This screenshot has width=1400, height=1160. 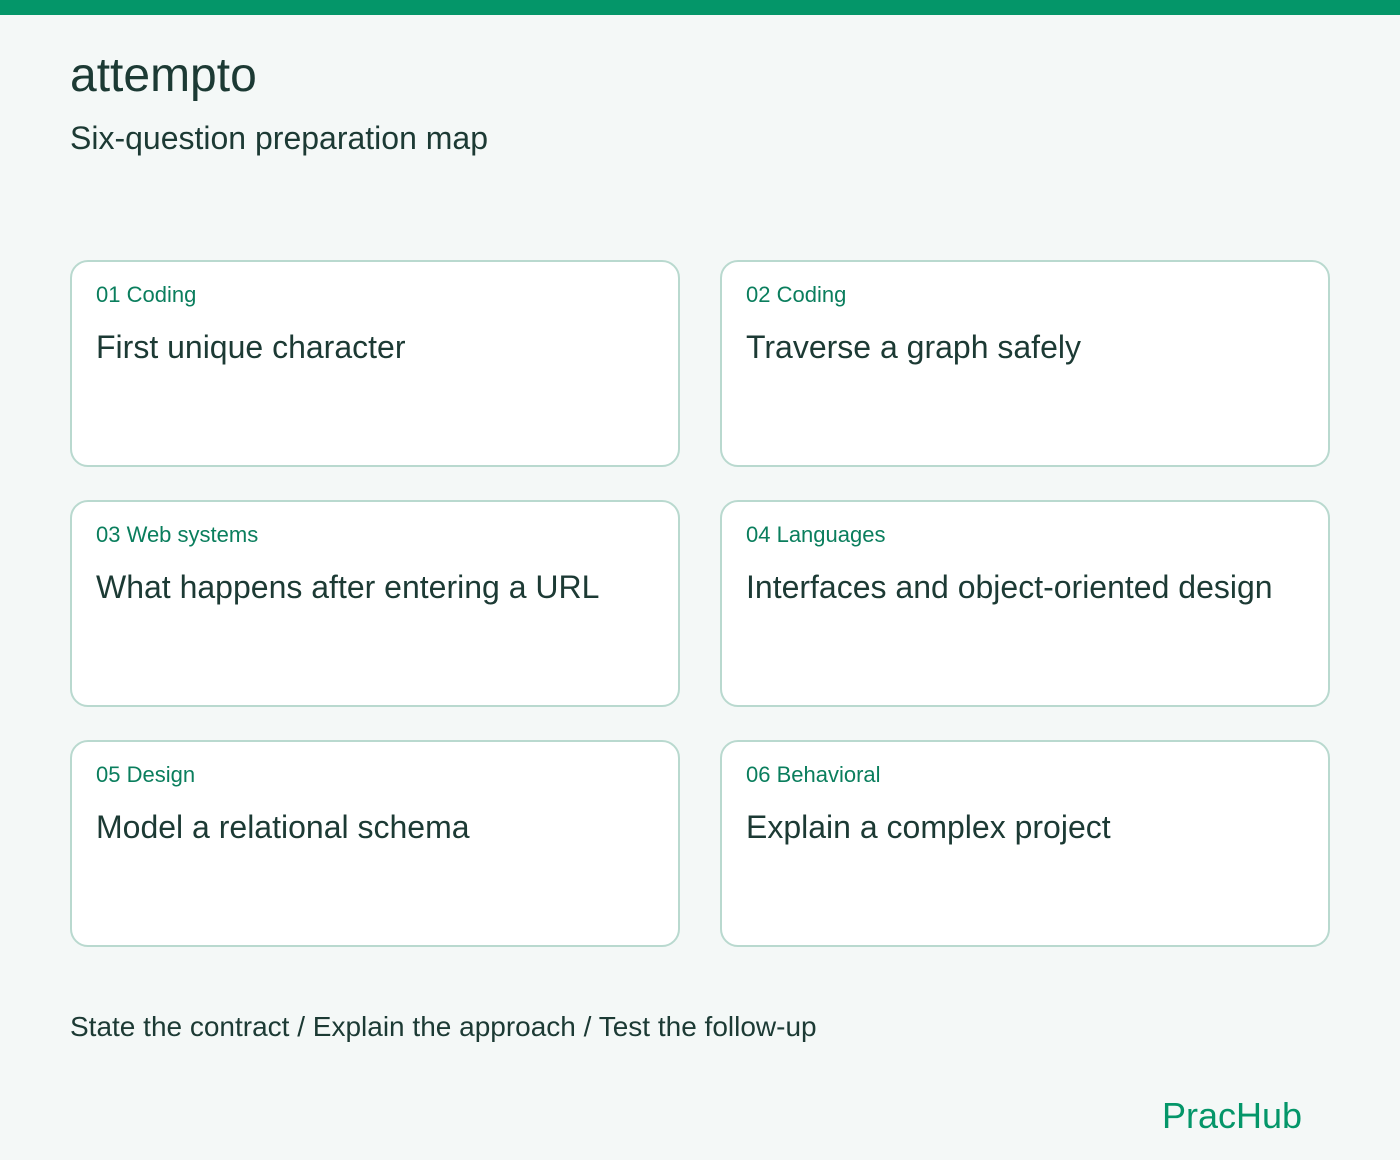 I want to click on question-card-06: 06 Behavioral Explain a complex project, so click(x=1025, y=843).